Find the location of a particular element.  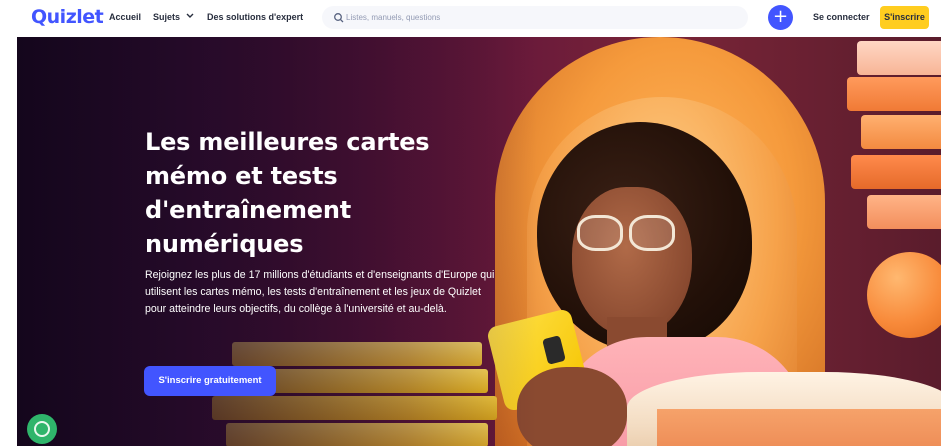

signup-free-button: S'inscrire gratuitement is located at coordinates (210, 381).